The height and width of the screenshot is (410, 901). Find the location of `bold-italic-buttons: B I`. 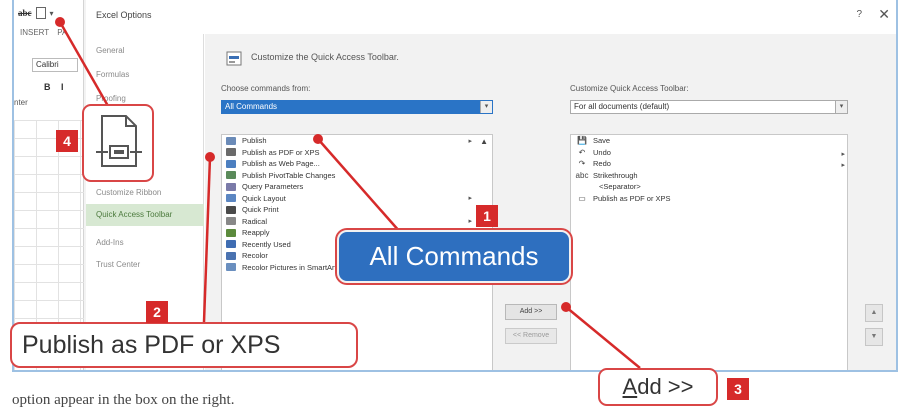

bold-italic-buttons: B I is located at coordinates (56, 87).